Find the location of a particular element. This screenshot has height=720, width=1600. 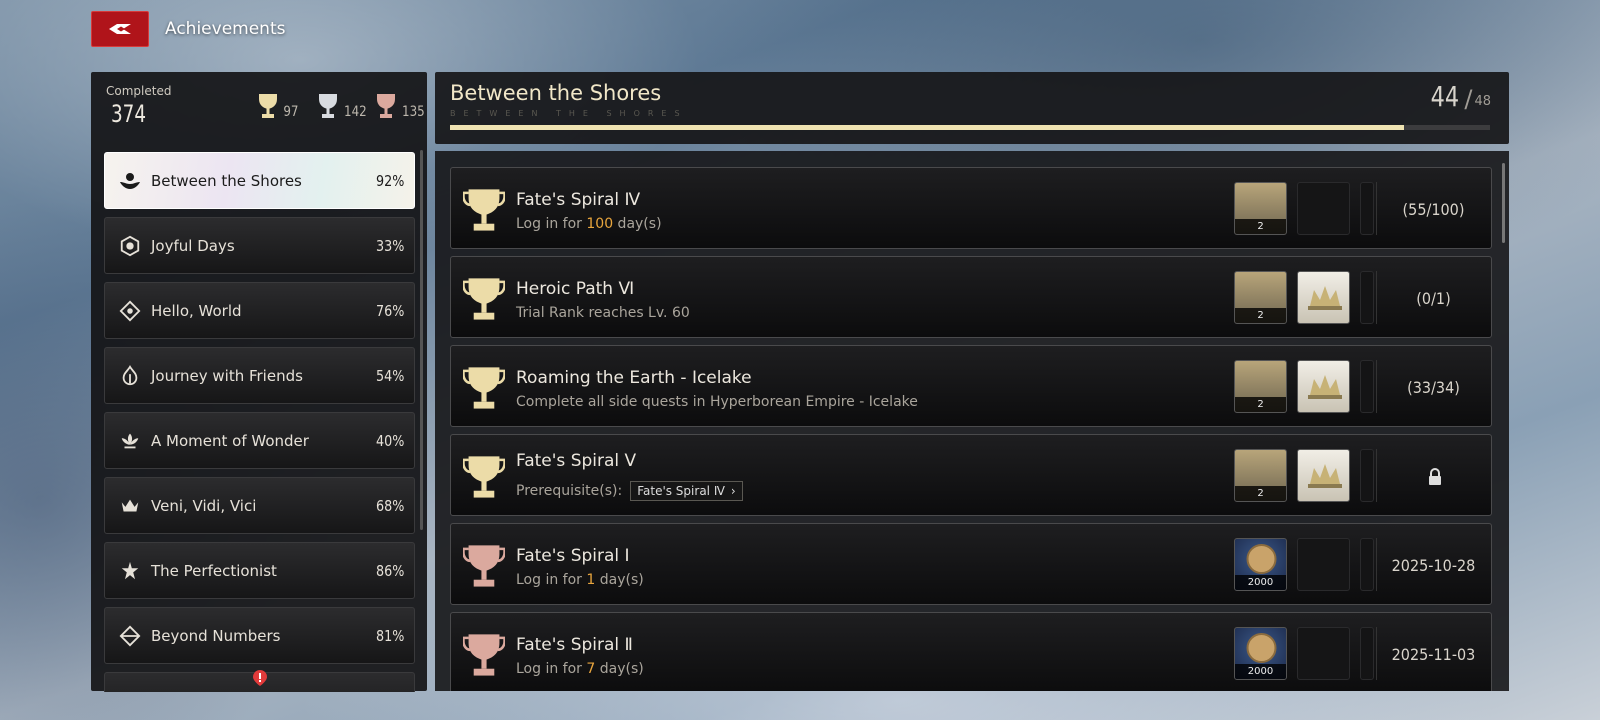

lock-icon is located at coordinates (1435, 476).